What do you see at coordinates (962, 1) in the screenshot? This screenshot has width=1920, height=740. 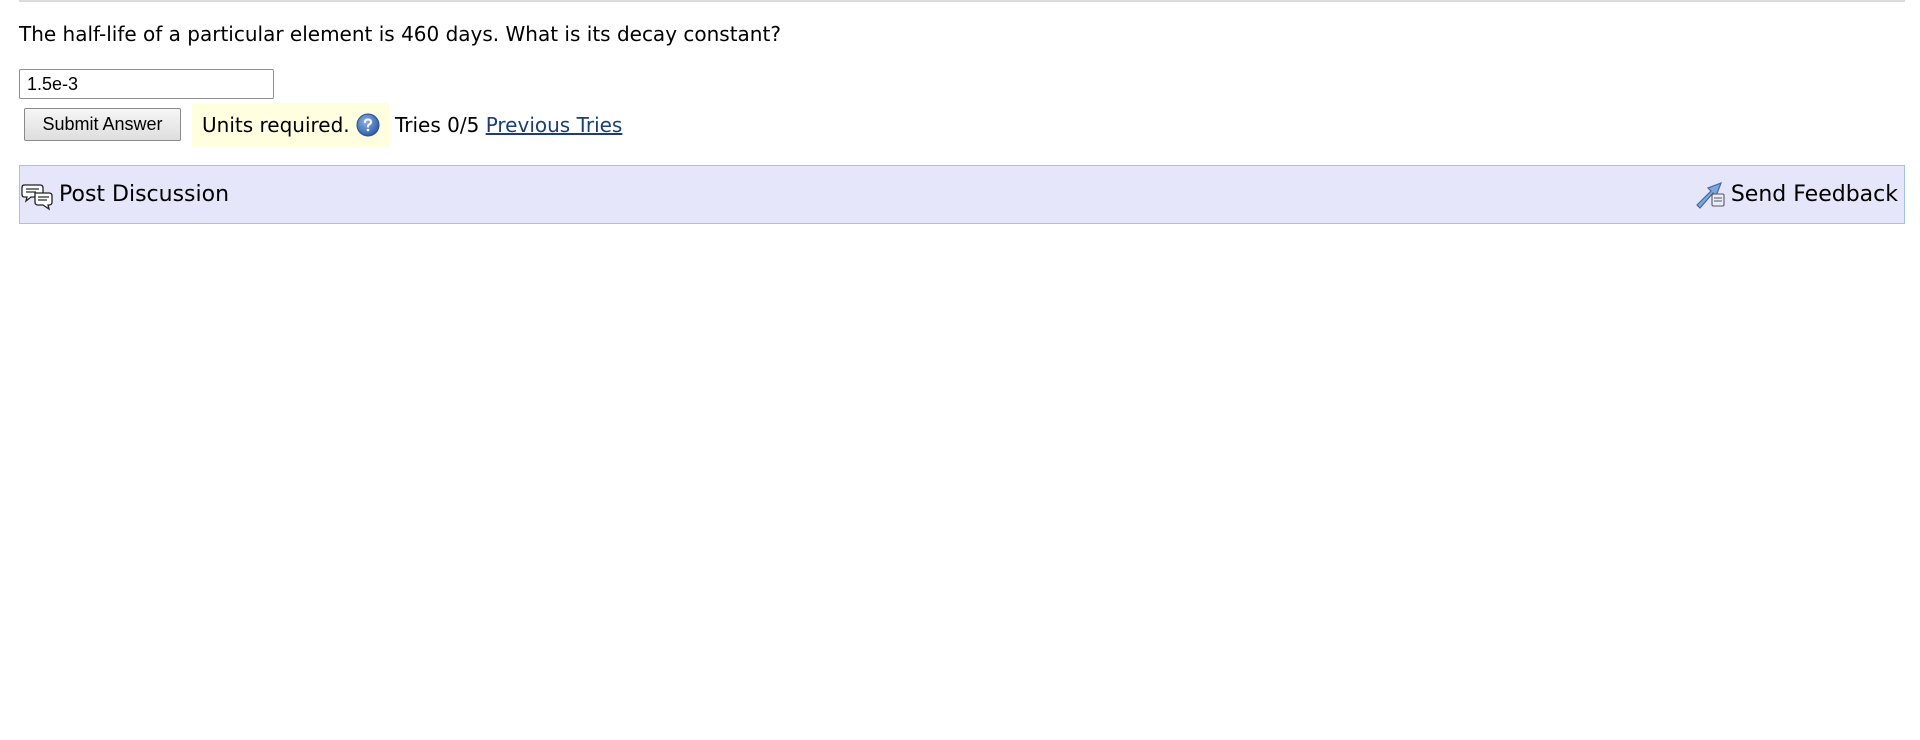 I see `top-divider` at bounding box center [962, 1].